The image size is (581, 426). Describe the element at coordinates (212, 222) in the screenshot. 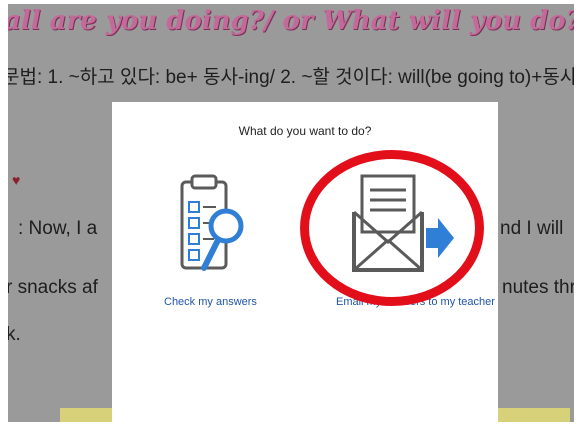

I see `clipboard-magnifier-icon` at that location.